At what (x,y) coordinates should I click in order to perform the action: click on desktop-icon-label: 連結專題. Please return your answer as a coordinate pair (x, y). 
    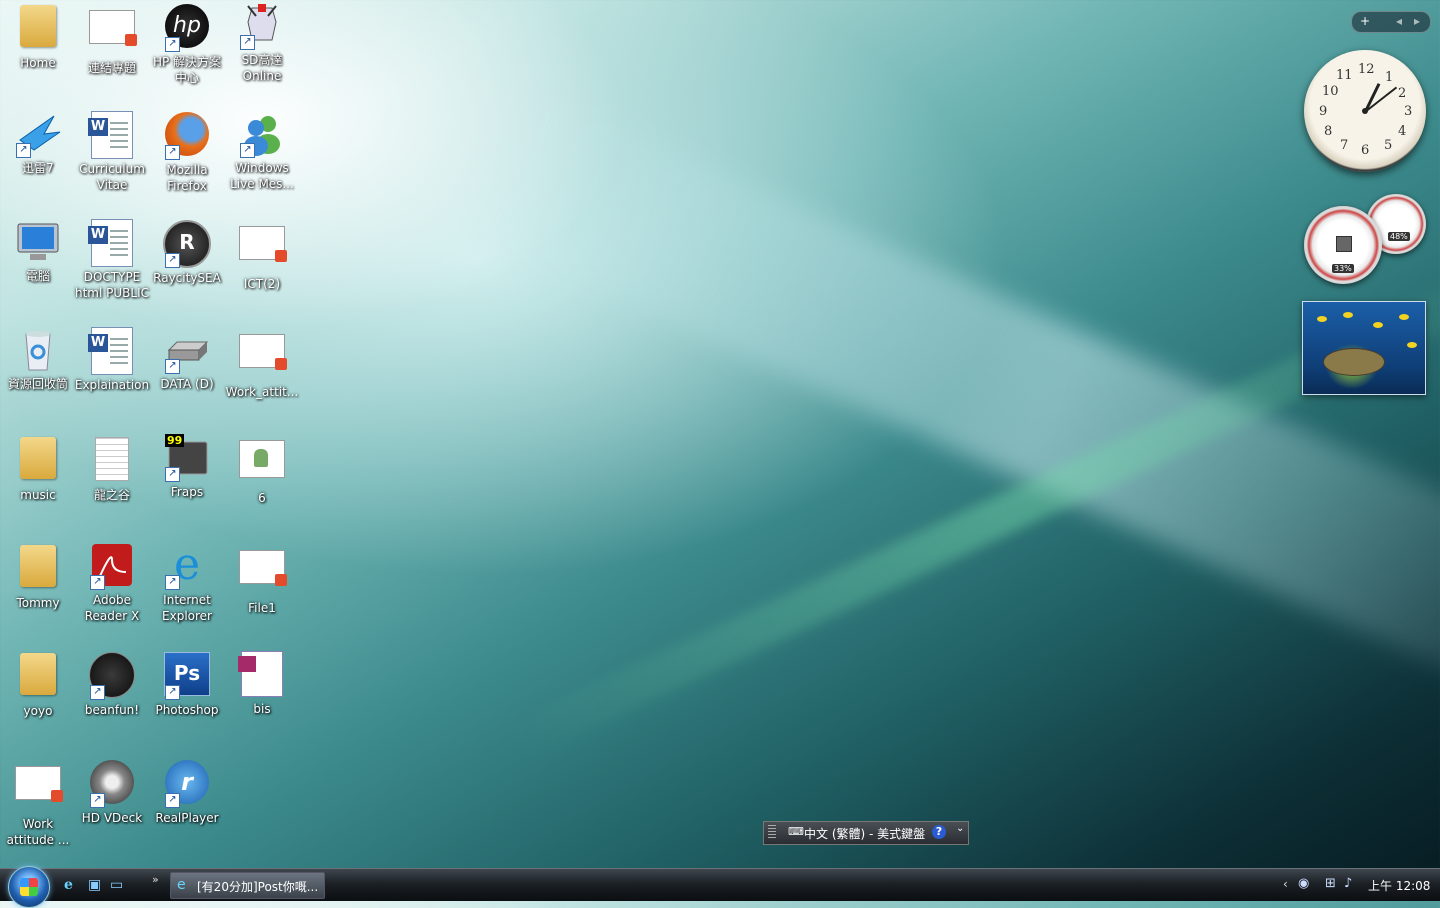
    Looking at the image, I should click on (111, 68).